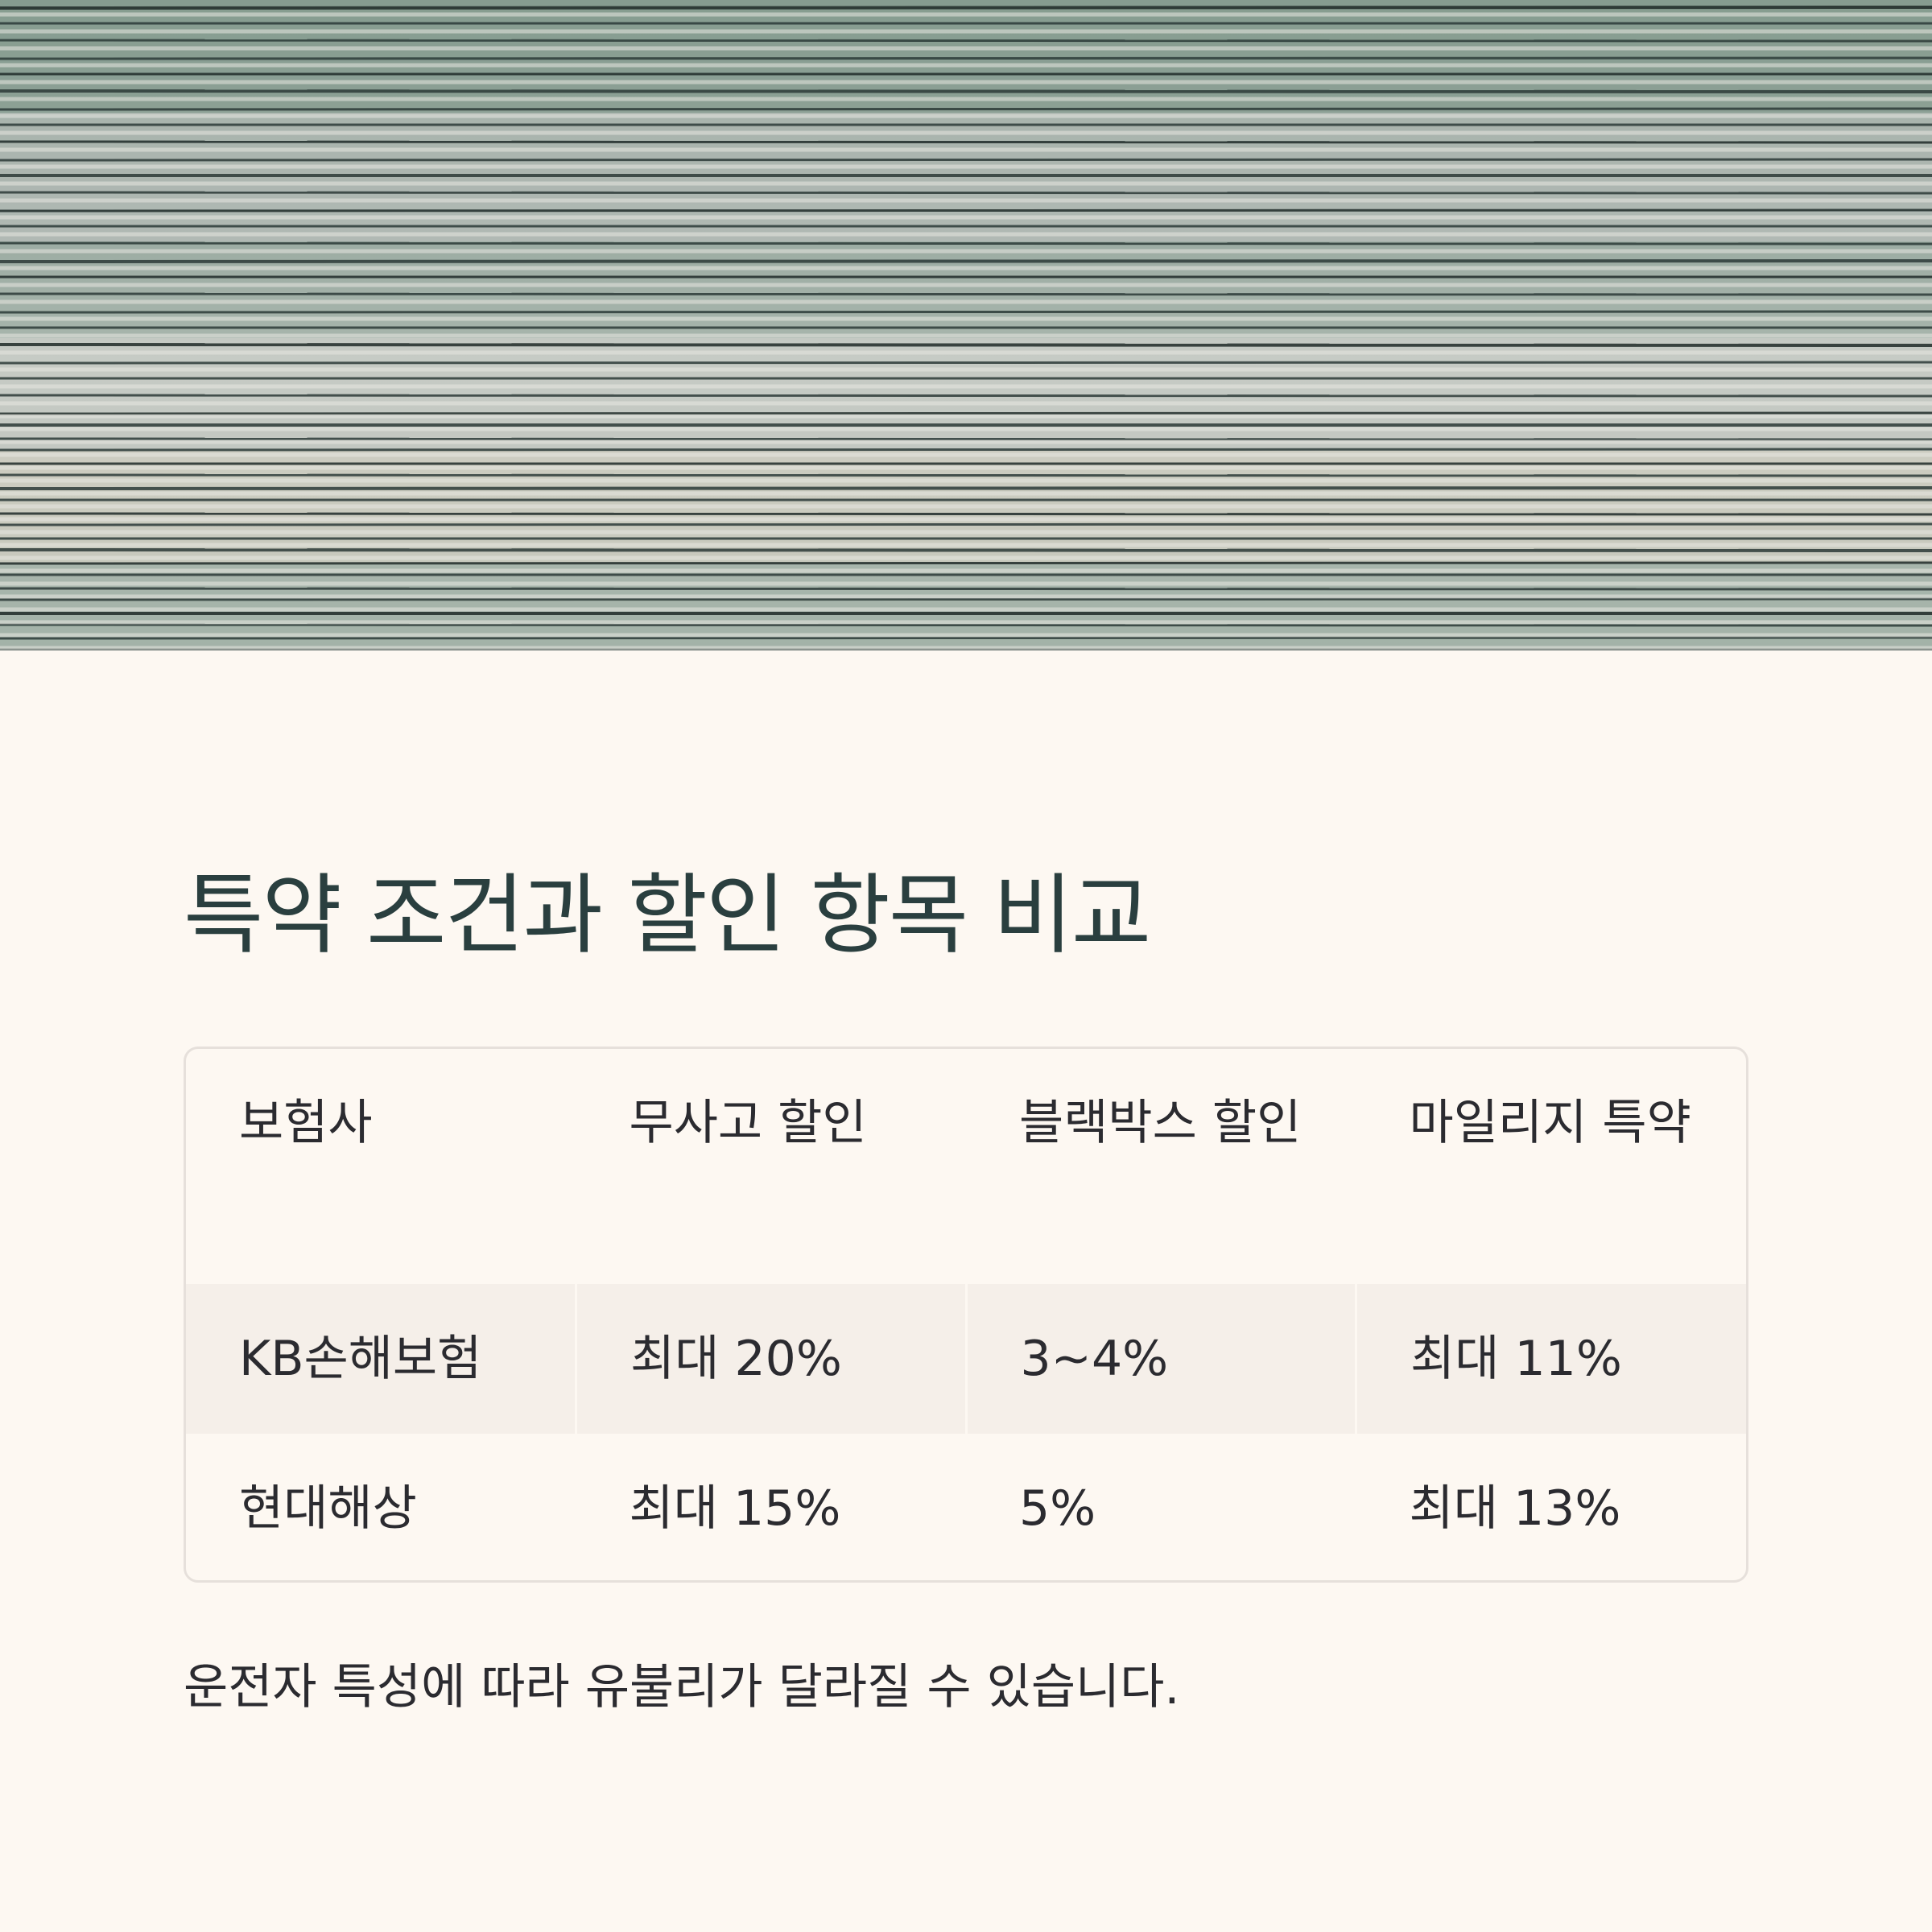 The height and width of the screenshot is (1932, 1932). Describe the element at coordinates (1551, 1359) in the screenshot. I see `cell-mileage-rider: 최대 11%` at that location.